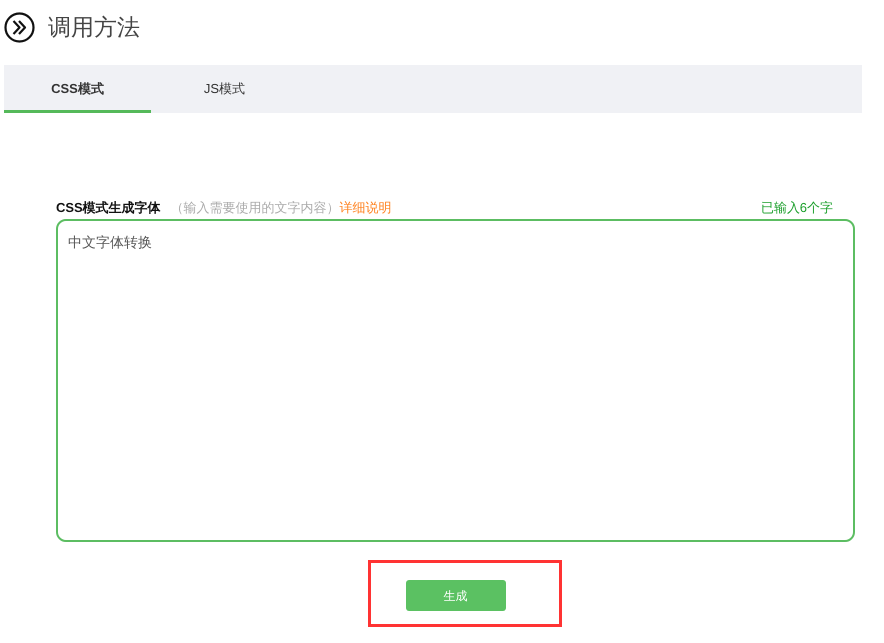  I want to click on tab: JS模式, so click(224, 89).